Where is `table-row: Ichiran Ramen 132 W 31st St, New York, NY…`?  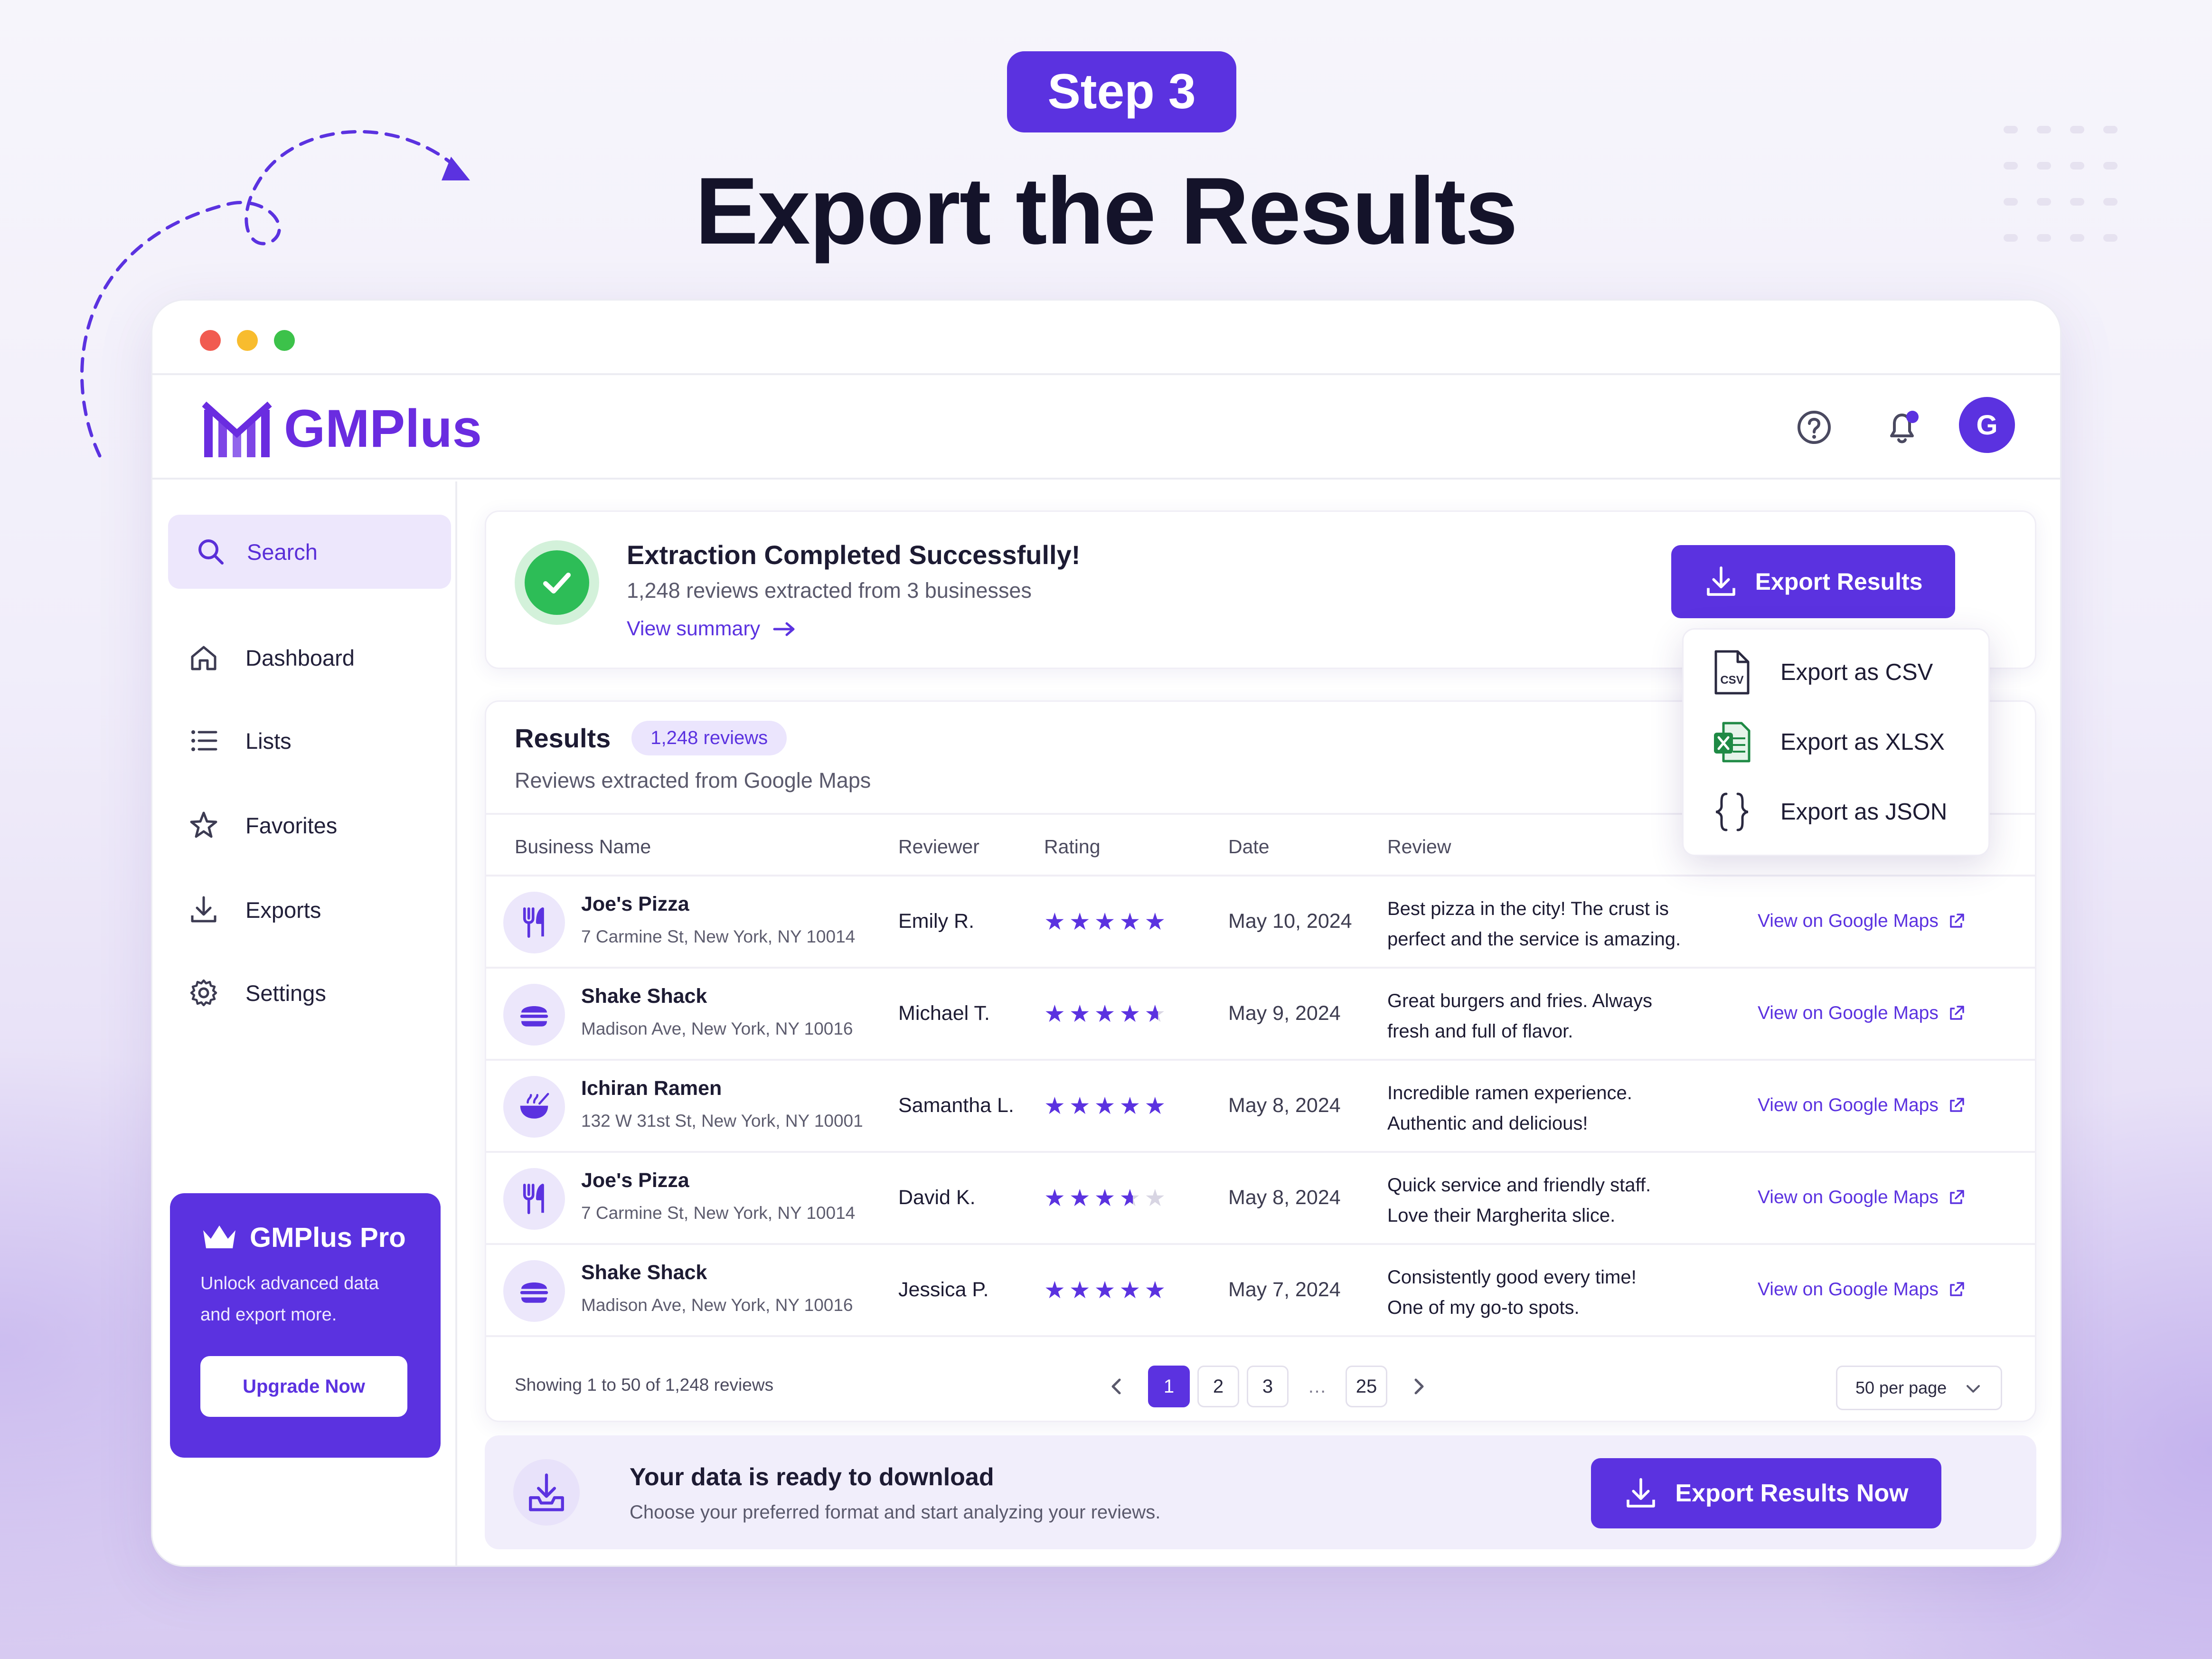 table-row: Ichiran Ramen 132 W 31st St, New York, NY… is located at coordinates (1260, 1107).